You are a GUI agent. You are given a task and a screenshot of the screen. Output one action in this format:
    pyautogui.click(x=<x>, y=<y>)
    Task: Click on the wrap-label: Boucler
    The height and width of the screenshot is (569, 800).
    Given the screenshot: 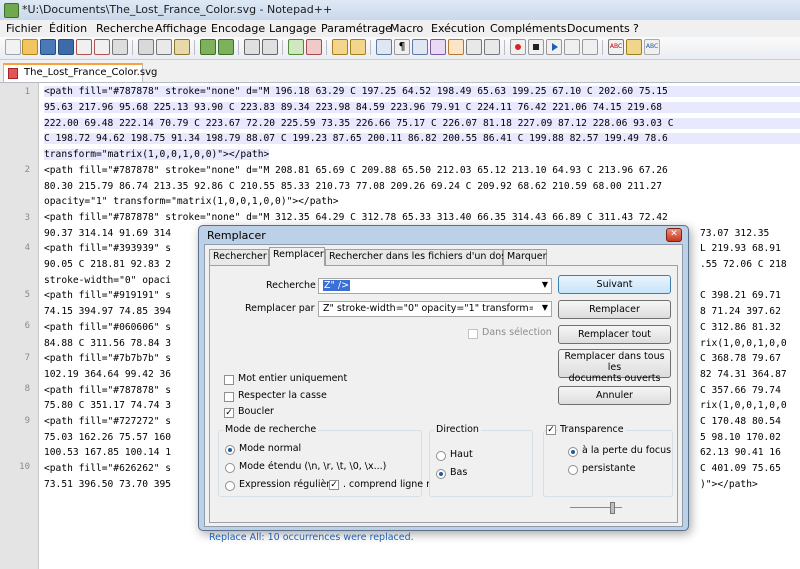 What is the action you would take?
    pyautogui.click(x=256, y=411)
    